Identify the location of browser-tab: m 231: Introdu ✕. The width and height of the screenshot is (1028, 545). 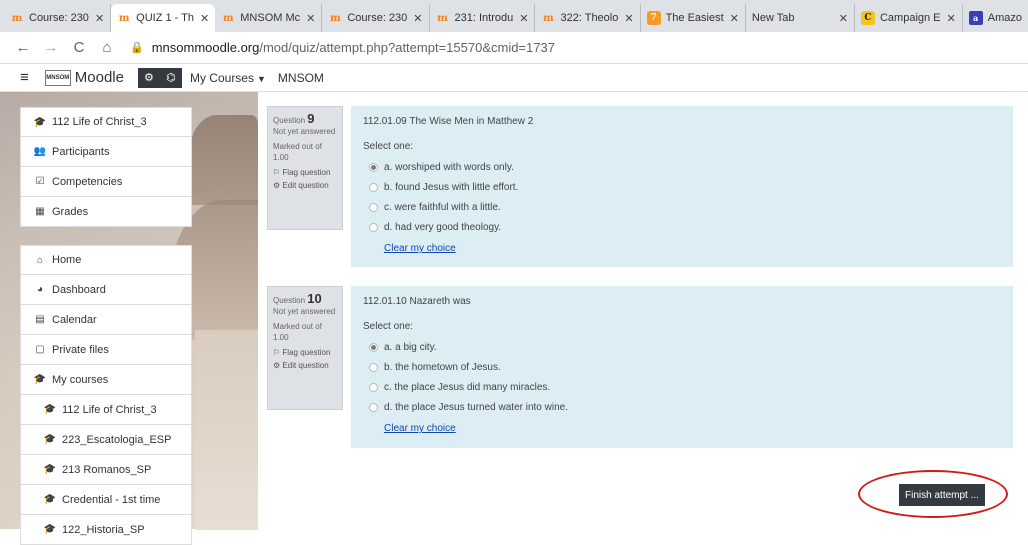
(483, 18).